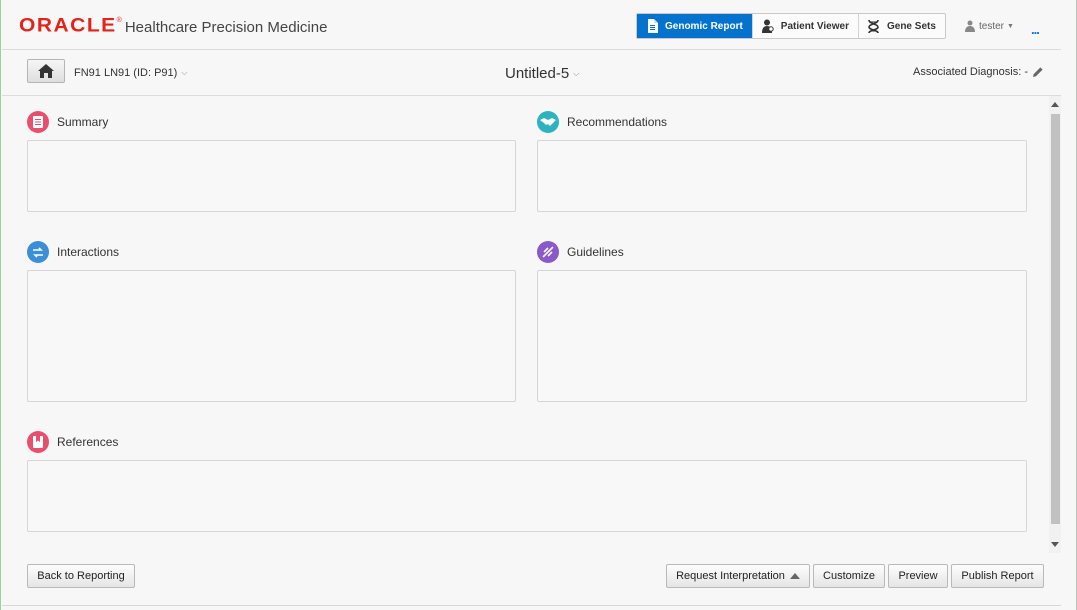  I want to click on main-nav: Genomic Report Patient Viewer Gene Sets, so click(791, 26).